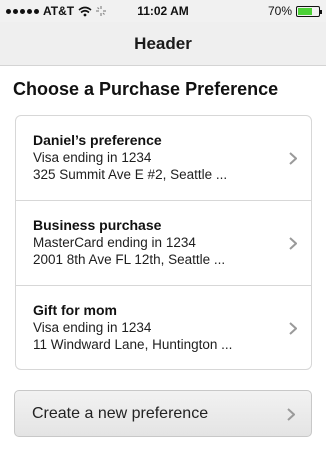  I want to click on status-right: 70%, so click(294, 11).